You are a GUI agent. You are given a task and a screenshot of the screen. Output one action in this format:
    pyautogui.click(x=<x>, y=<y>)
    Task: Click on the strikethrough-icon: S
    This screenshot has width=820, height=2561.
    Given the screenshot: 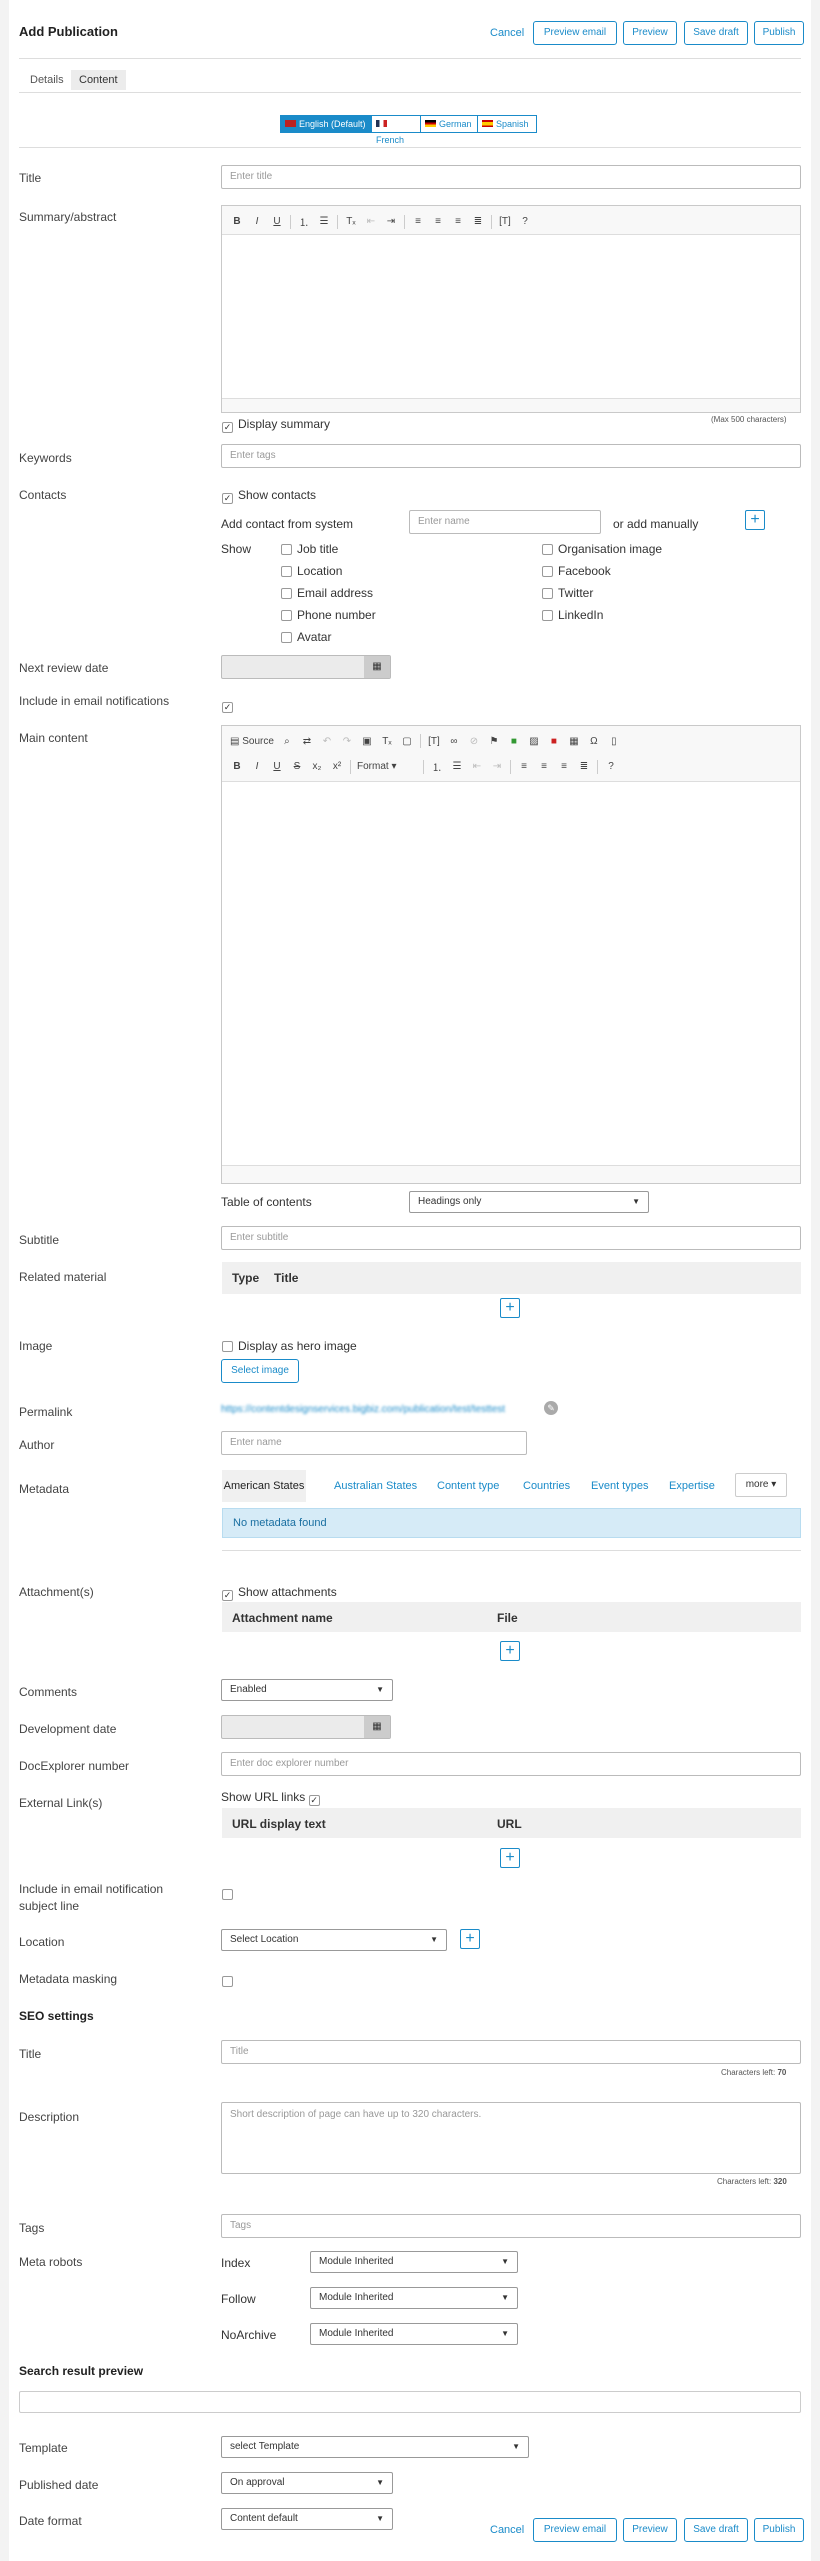 What is the action you would take?
    pyautogui.click(x=297, y=766)
    